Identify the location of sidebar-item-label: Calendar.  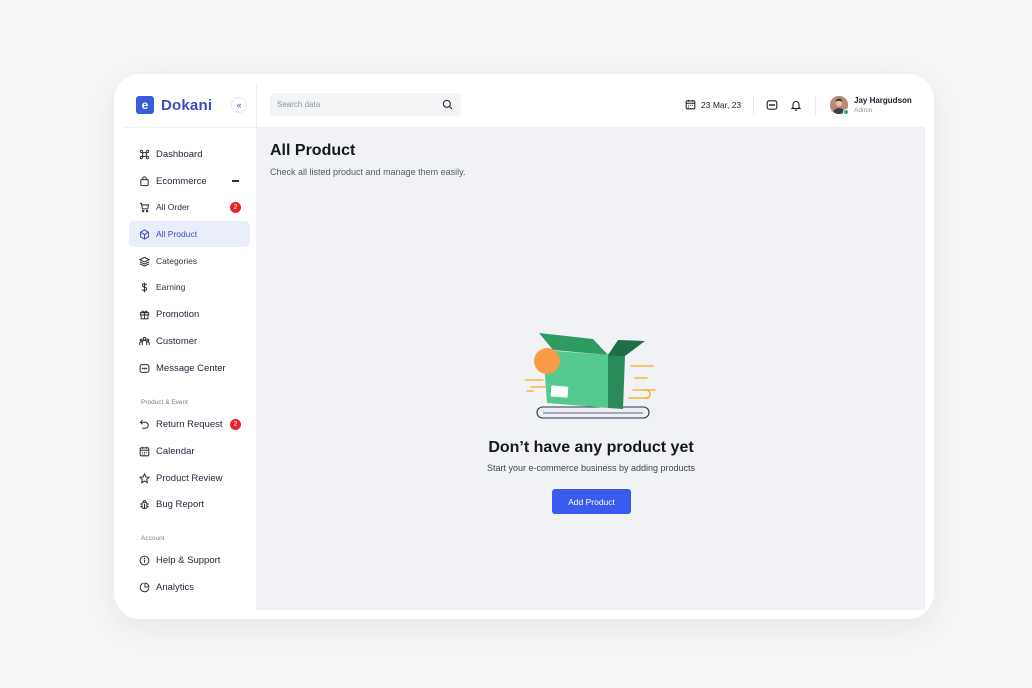
(175, 451).